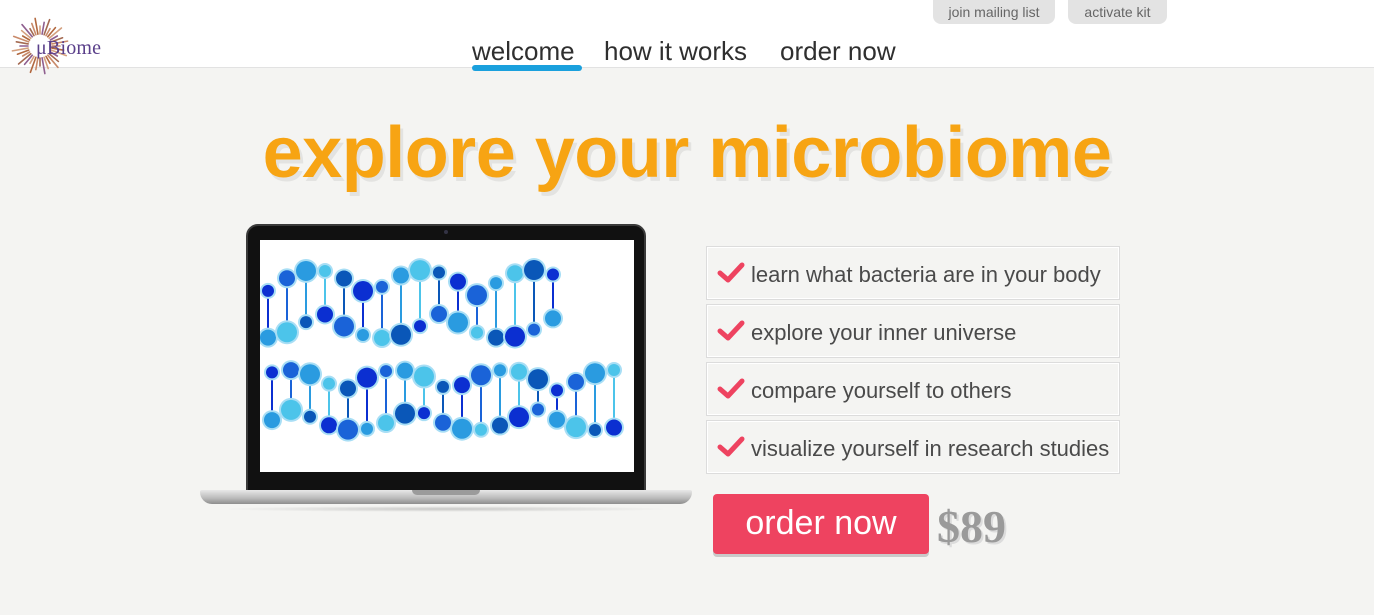  I want to click on join-mailing-list-button: join mailing list, so click(994, 12).